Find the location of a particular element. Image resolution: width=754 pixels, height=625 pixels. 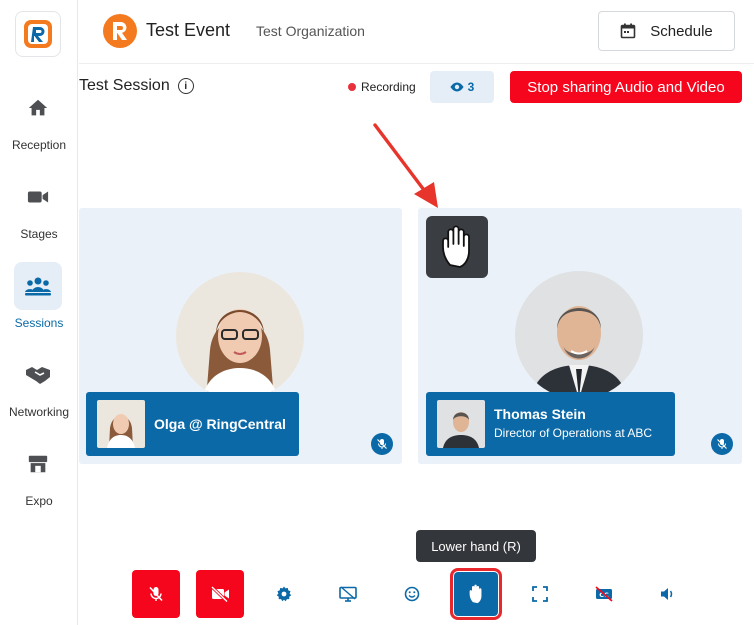

toggle-microphone-button is located at coordinates (156, 594).